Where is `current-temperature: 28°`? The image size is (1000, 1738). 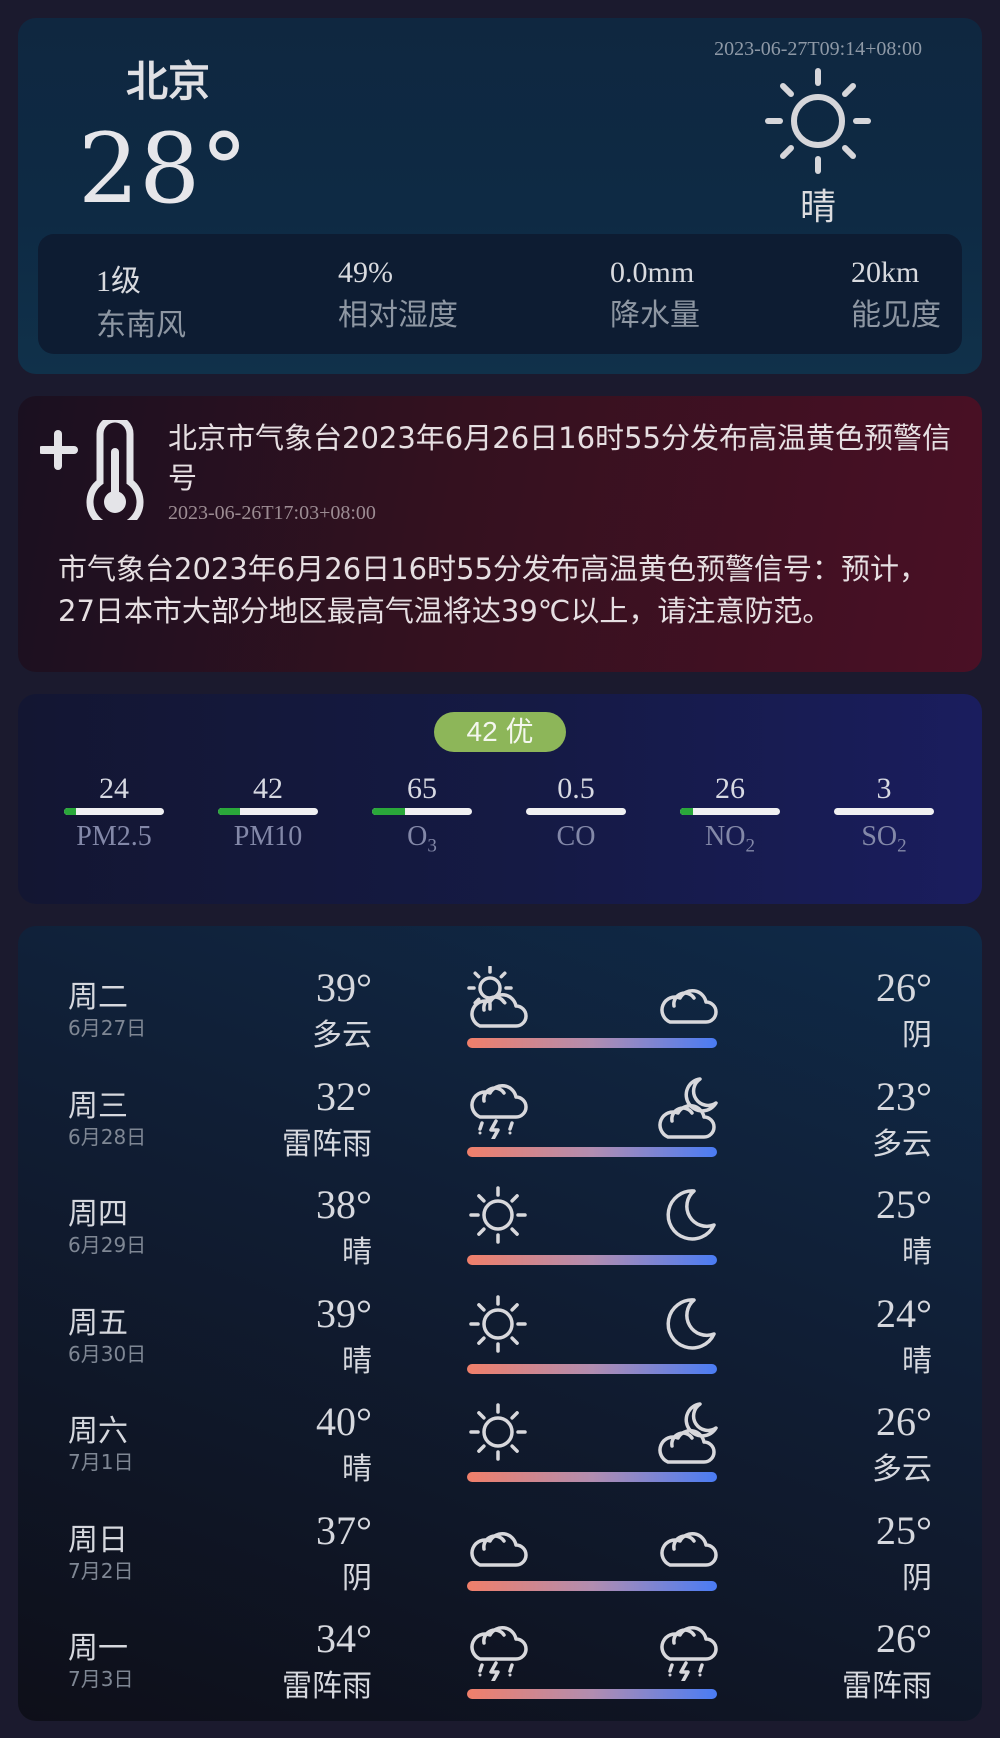 current-temperature: 28° is located at coordinates (163, 169).